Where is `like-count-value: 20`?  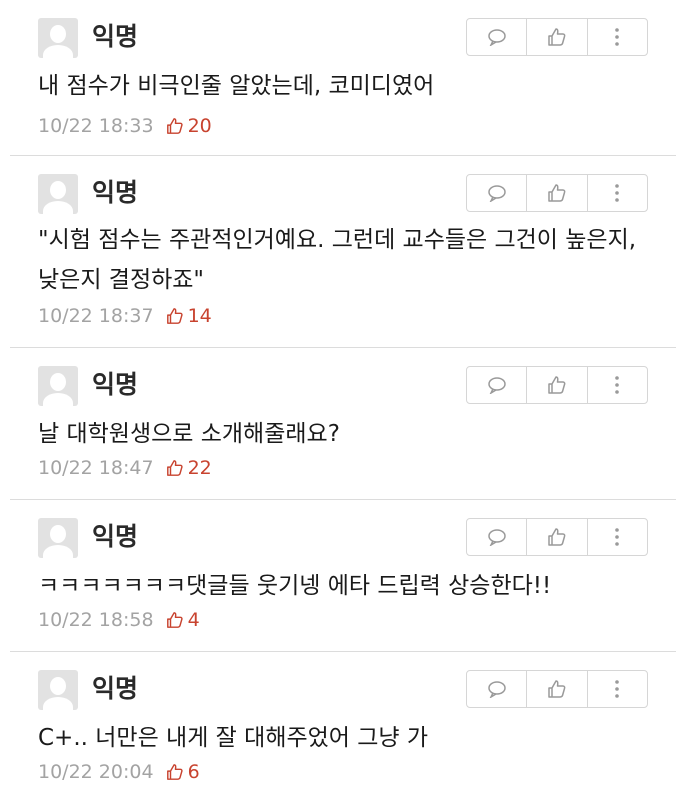
like-count-value: 20 is located at coordinates (199, 126).